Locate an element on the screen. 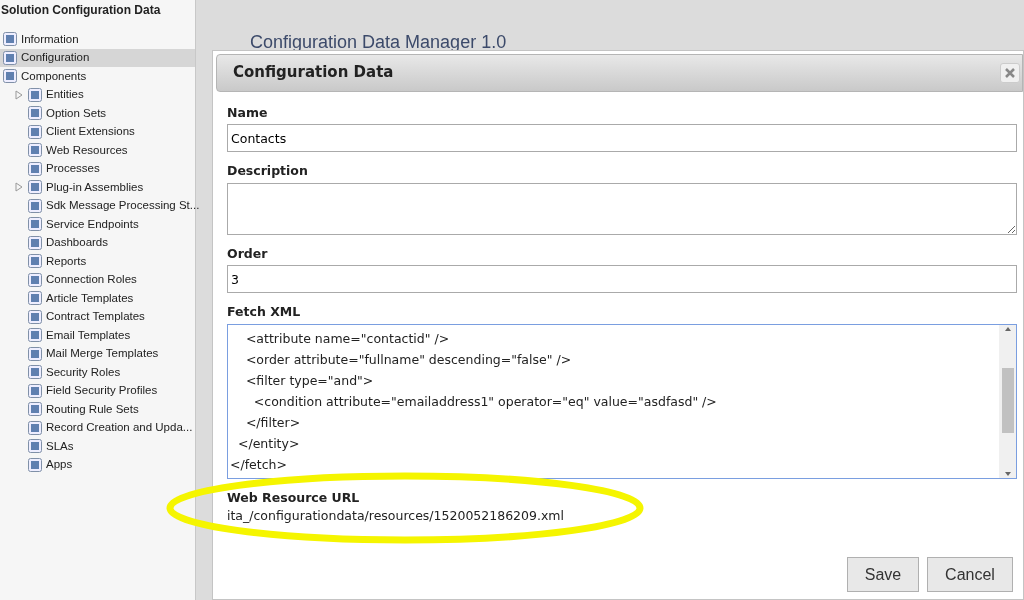  code-line: </fetch> is located at coordinates (259, 464).